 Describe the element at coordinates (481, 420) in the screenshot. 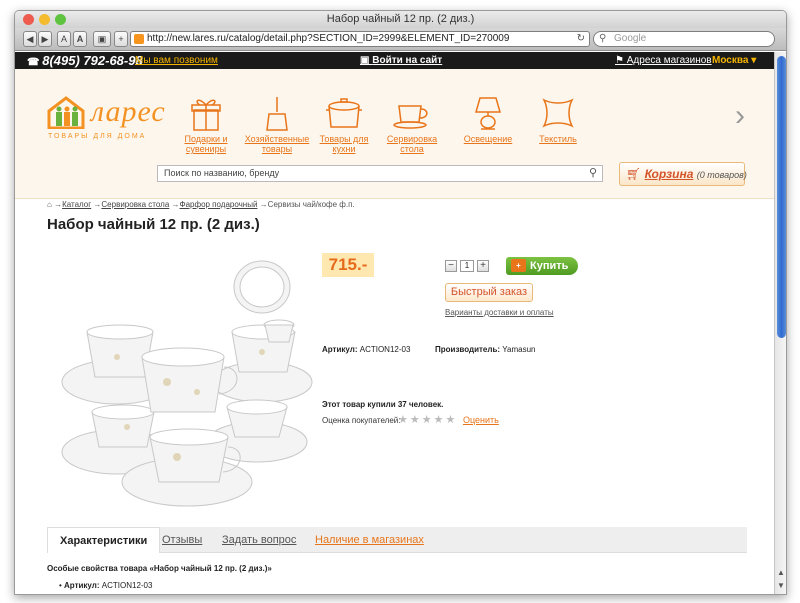

I see `rate-link: Оценить` at that location.